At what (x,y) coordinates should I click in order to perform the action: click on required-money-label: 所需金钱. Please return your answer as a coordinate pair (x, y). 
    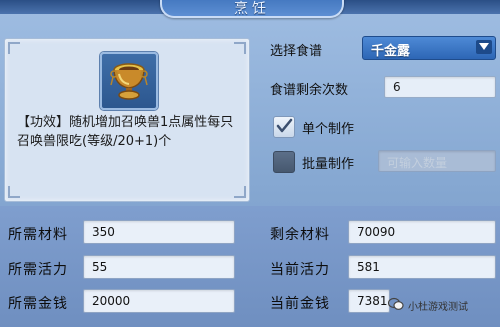
    Looking at the image, I should click on (38, 304).